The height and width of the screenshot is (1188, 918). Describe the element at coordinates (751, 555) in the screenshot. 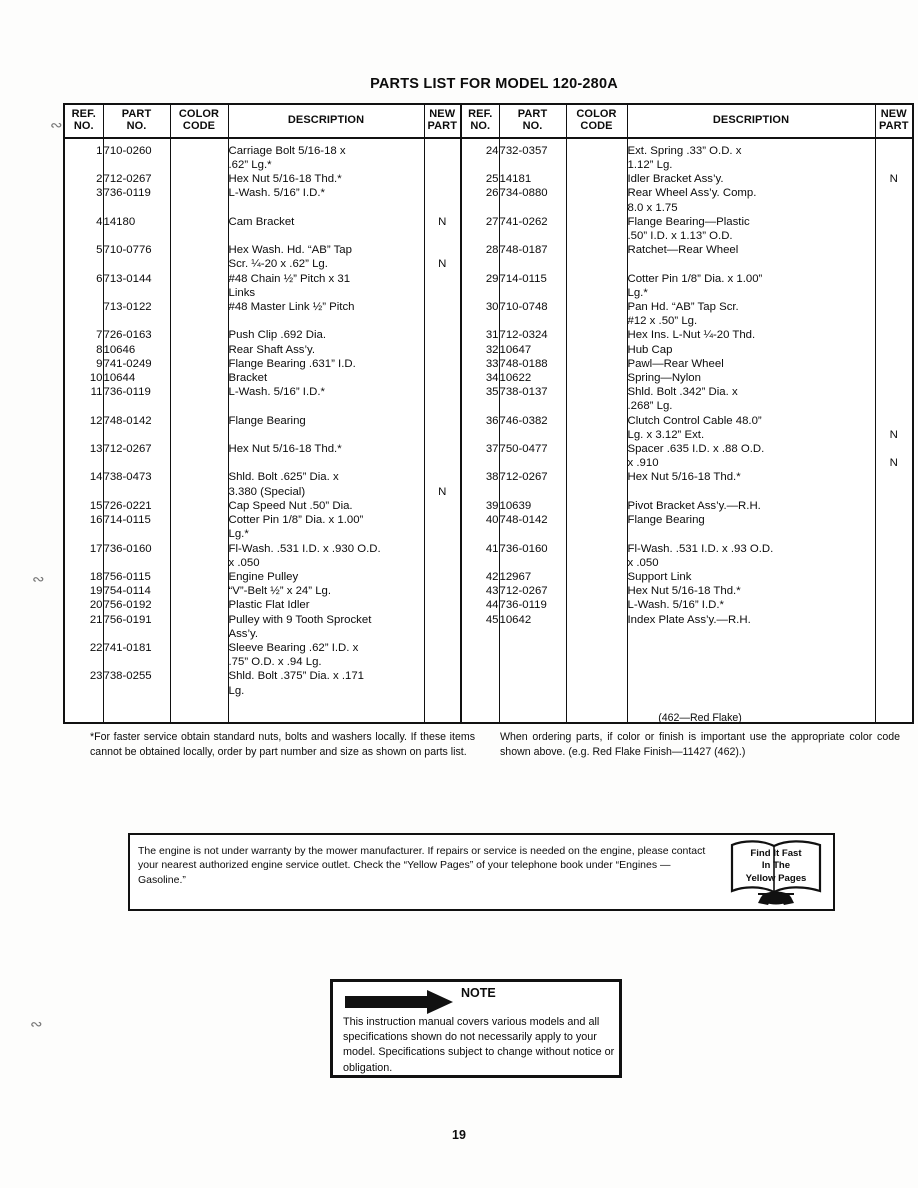

I see `cell-description: Fl-Wash. .531 I.D. x .93 O.D. x .050` at that location.